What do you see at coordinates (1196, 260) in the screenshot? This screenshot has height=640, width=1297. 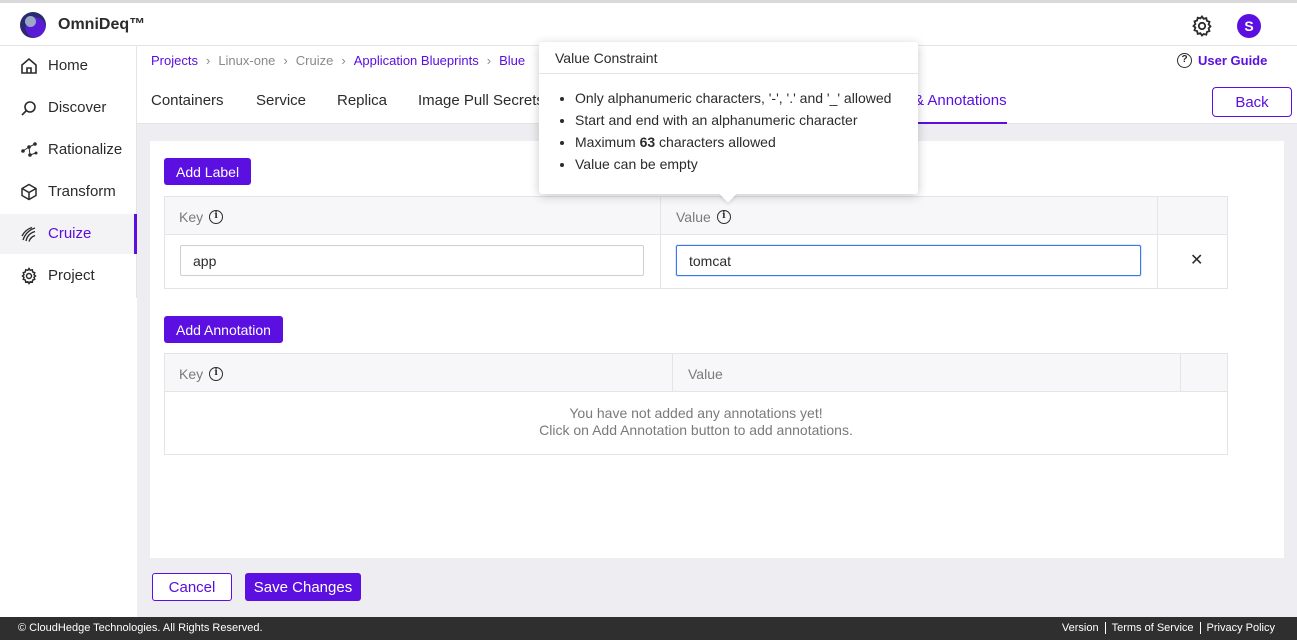 I see `remove-label-button: ✕` at bounding box center [1196, 260].